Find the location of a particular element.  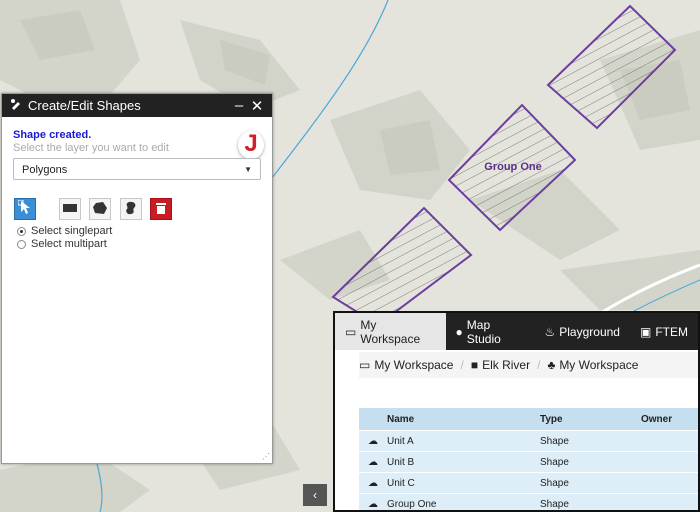

minimize-button: – is located at coordinates (239, 105).